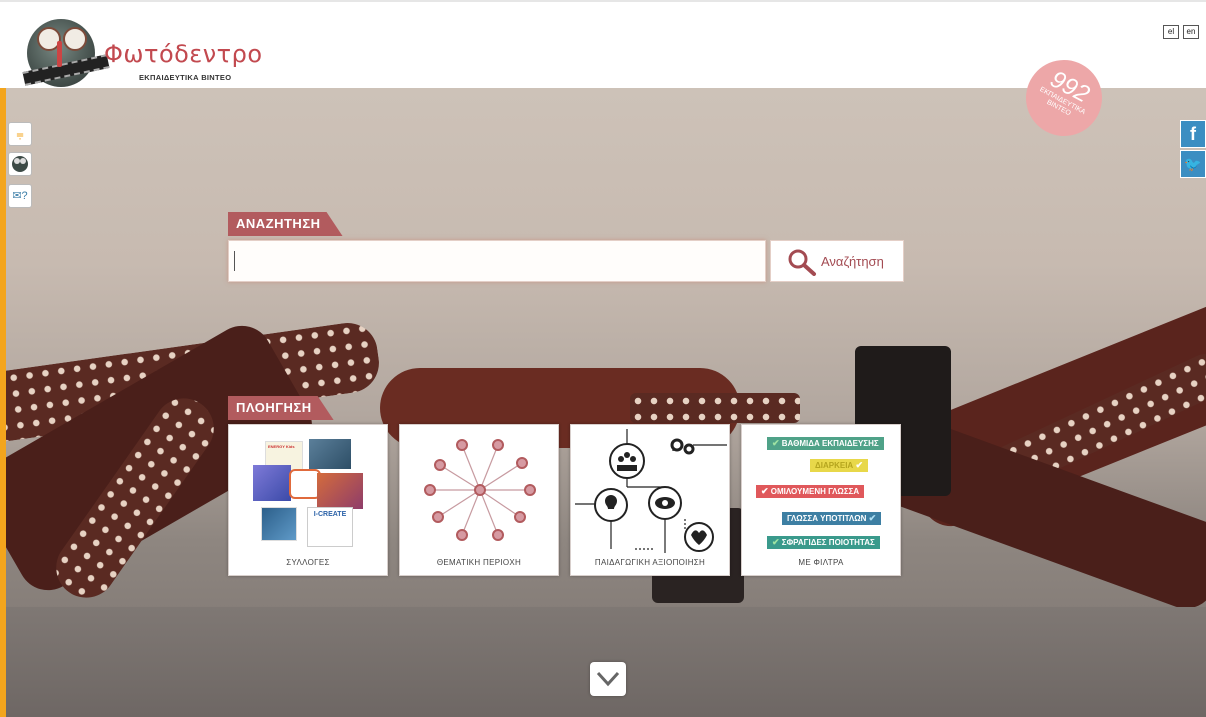  Describe the element at coordinates (308, 500) in the screenshot. I see `card-collections: ENERGY Kids I-CREATE ΣΥΛΛΟΓΕΣ` at that location.